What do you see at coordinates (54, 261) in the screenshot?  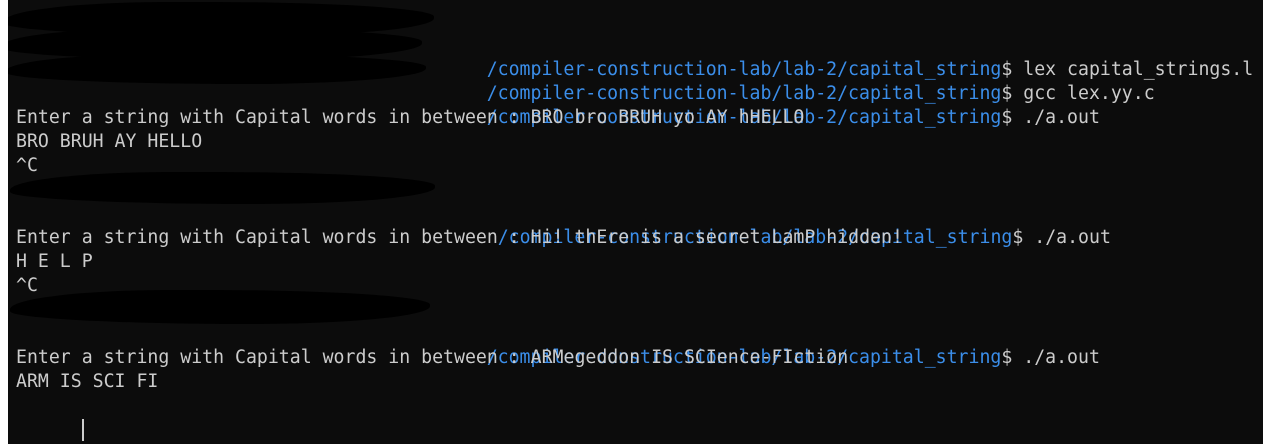 I see `output-line: H E L P` at bounding box center [54, 261].